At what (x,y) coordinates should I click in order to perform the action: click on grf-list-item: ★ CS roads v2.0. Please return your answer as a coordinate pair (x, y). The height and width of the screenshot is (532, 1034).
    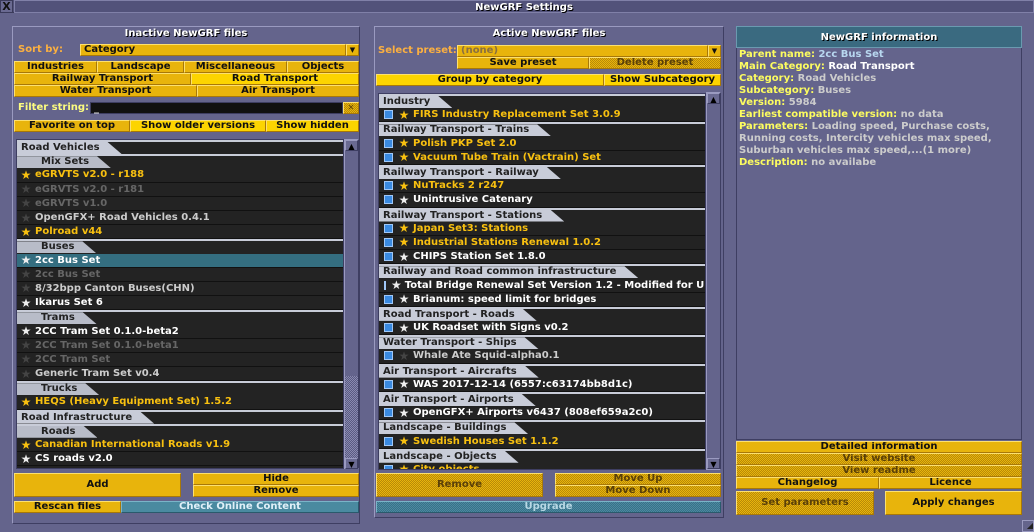
    Looking at the image, I should click on (180, 459).